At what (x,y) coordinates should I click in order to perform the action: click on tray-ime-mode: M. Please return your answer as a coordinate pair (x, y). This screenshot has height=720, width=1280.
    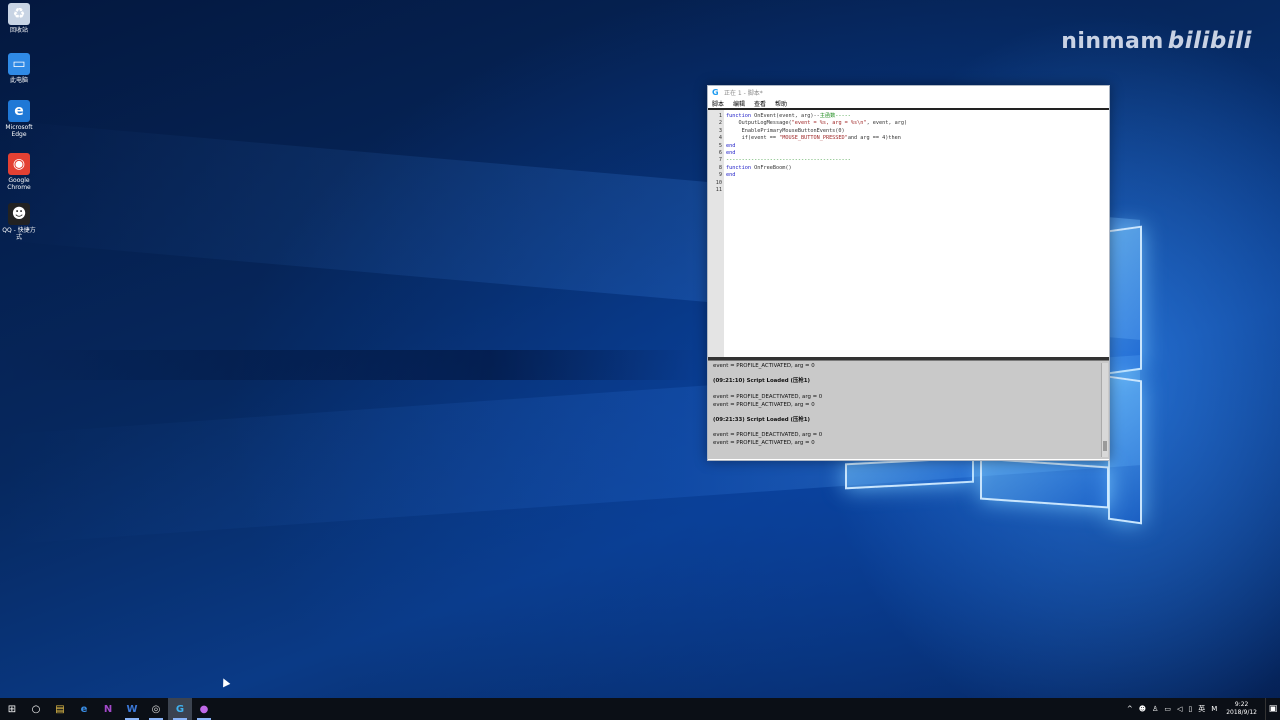
    Looking at the image, I should click on (1214, 709).